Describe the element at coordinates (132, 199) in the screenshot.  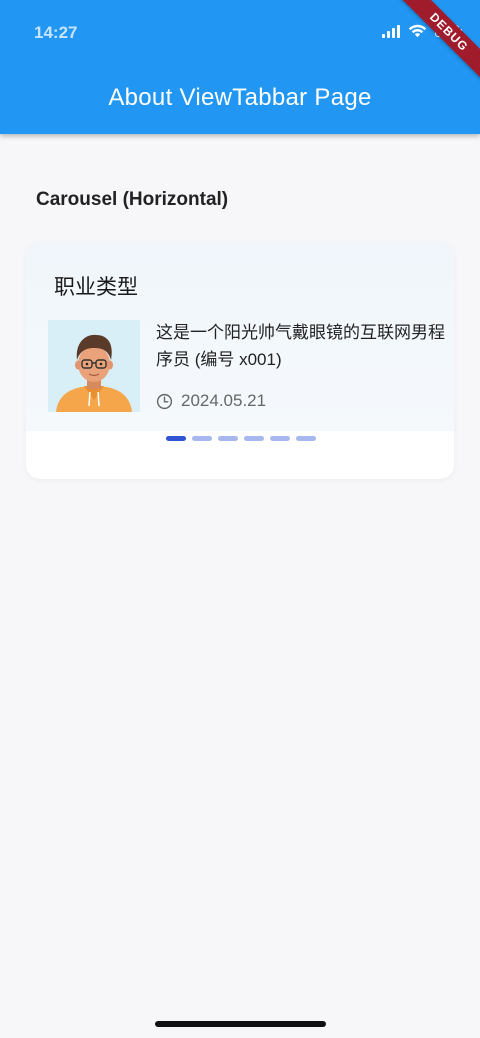
I see `section-title: Carousel (Horizontal)` at that location.